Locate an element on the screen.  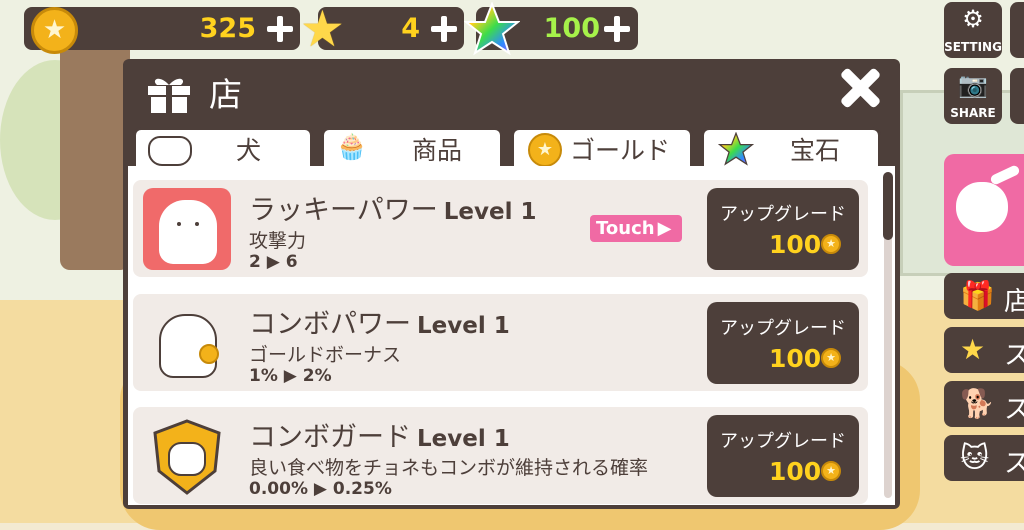
tab-dogs: 犬 is located at coordinates (223, 146).